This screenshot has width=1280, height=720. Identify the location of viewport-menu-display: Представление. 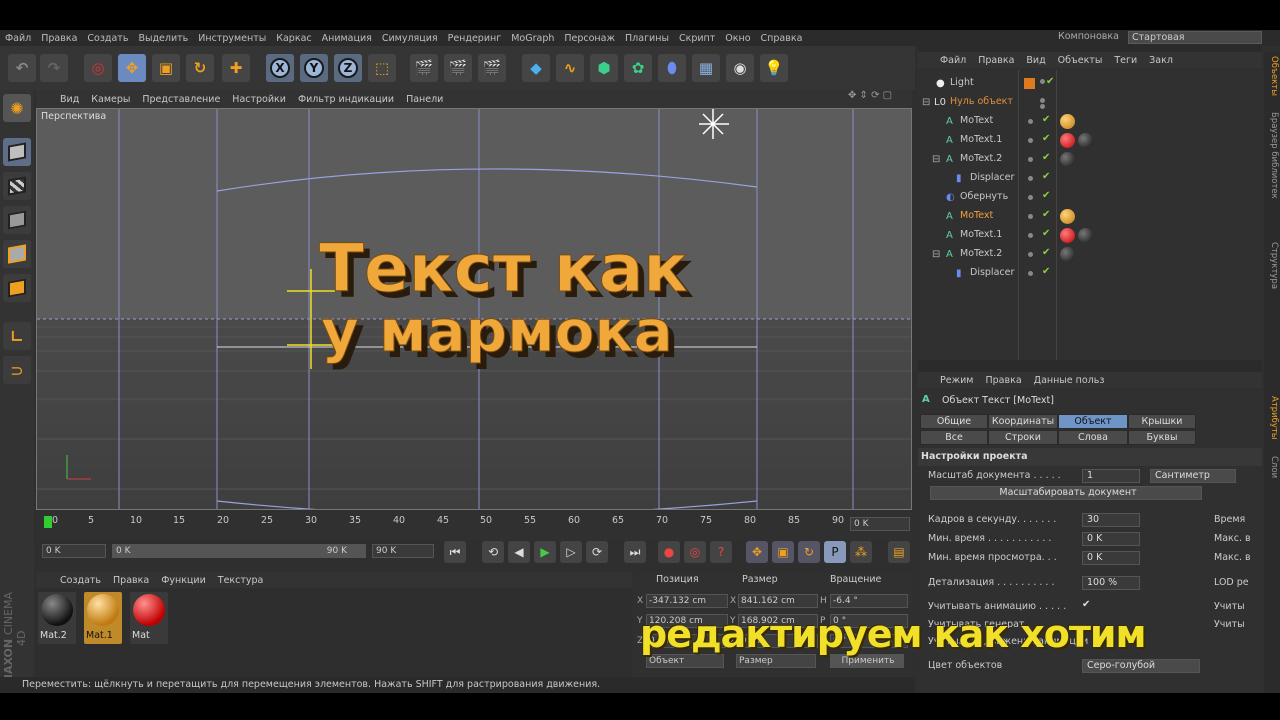
(181, 99).